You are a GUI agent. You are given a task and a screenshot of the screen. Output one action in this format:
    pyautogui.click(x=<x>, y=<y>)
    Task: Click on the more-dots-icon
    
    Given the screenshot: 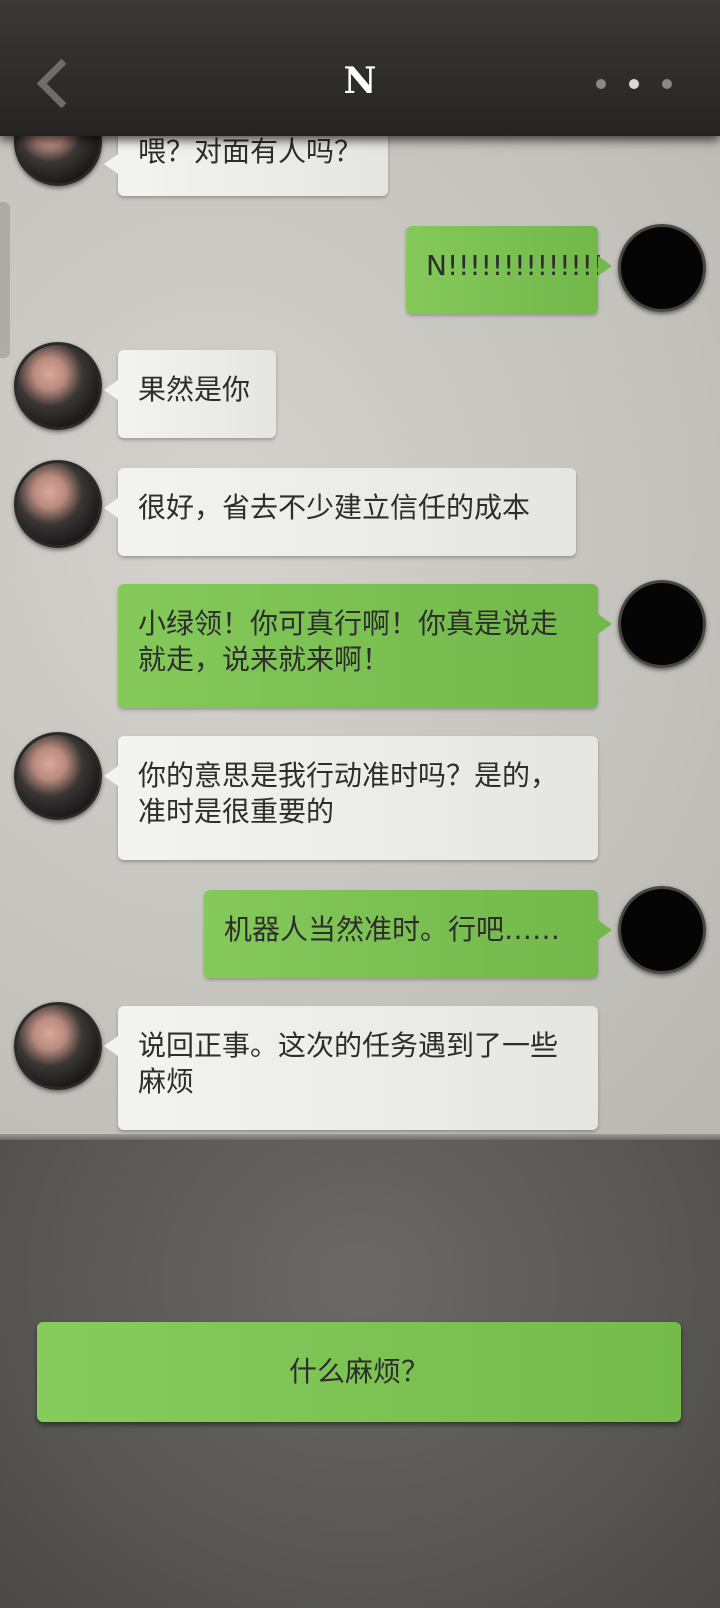 What is the action you would take?
    pyautogui.click(x=601, y=84)
    